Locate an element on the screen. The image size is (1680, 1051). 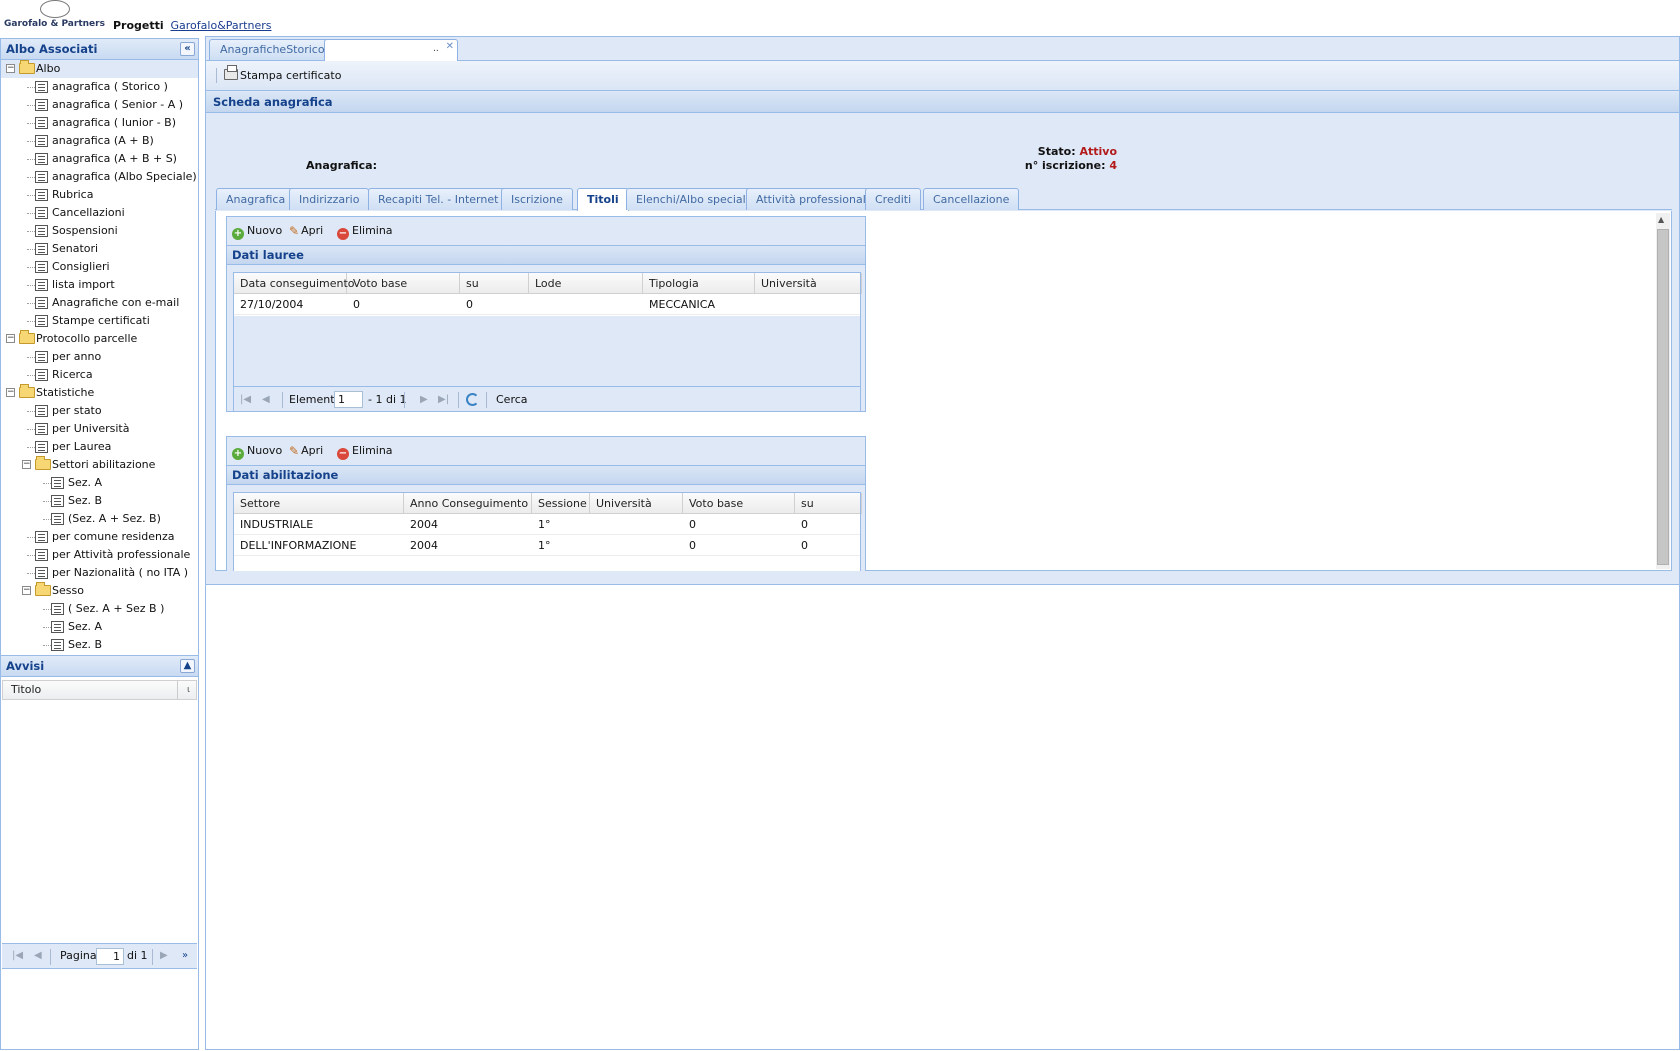
table-cell: INDUSTRIALE is located at coordinates (277, 524).